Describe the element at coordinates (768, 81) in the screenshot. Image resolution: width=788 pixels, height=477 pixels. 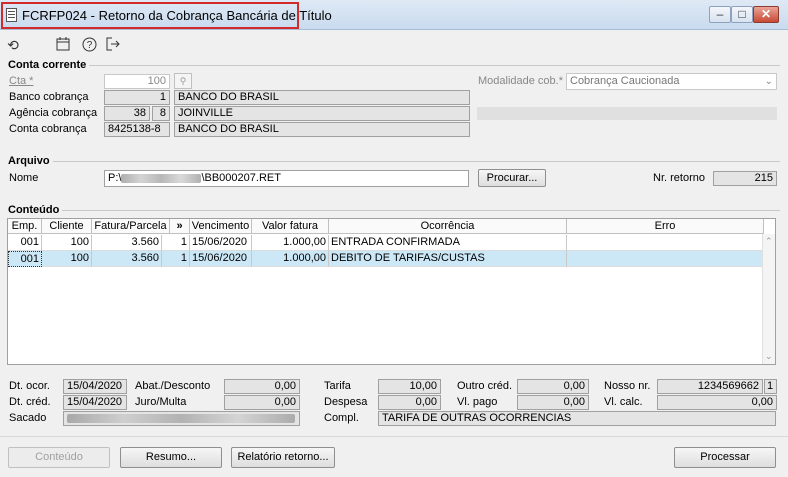
I see `chevron-down-icon: ⌄` at that location.